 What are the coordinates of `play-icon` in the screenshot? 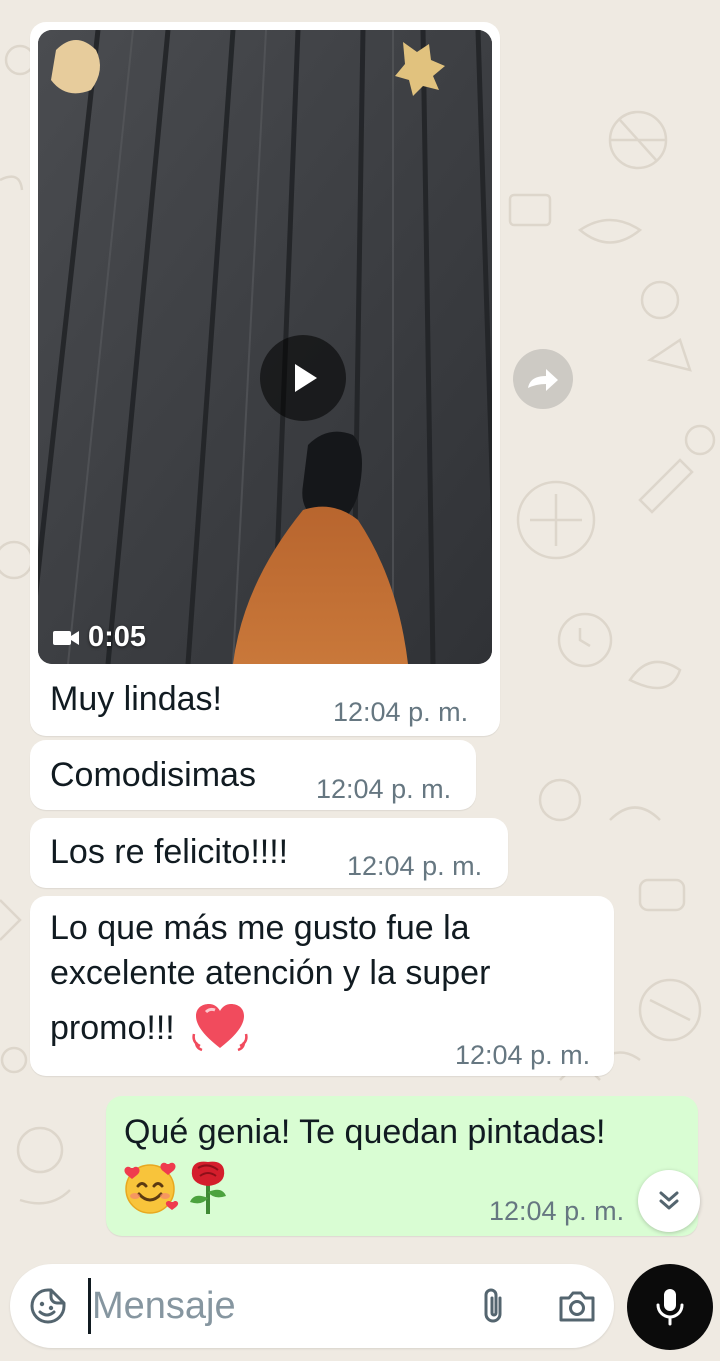 It's located at (306, 378).